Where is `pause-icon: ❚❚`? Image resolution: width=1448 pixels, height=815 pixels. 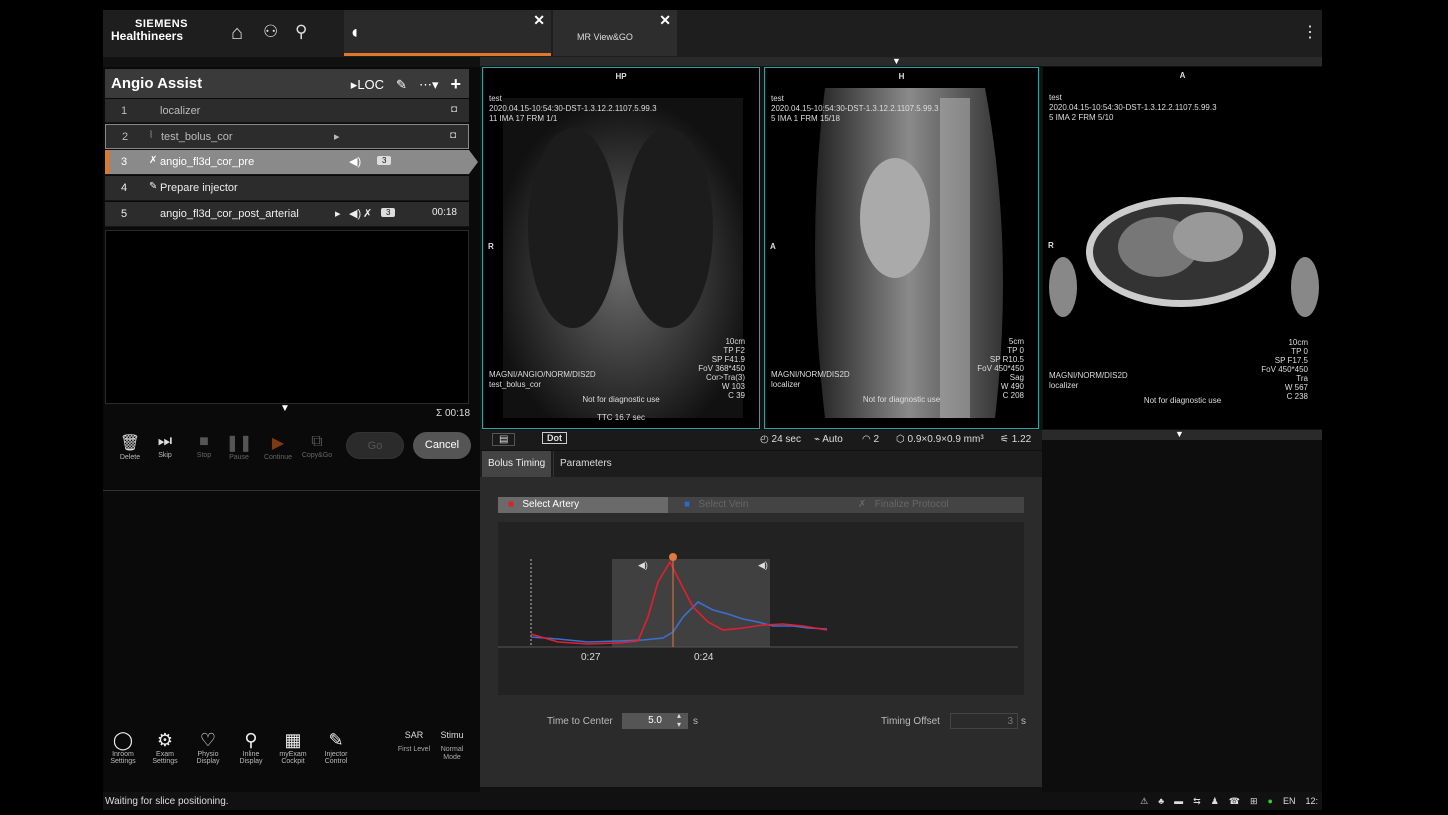 pause-icon: ❚❚ is located at coordinates (239, 443).